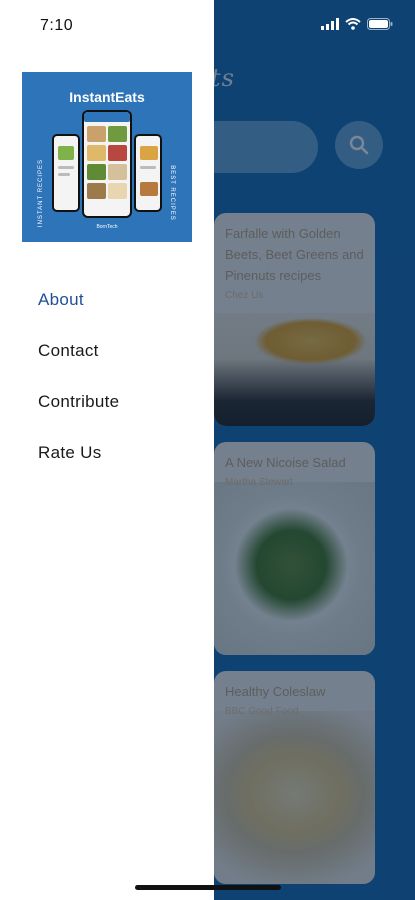  I want to click on signal-icon, so click(330, 24).